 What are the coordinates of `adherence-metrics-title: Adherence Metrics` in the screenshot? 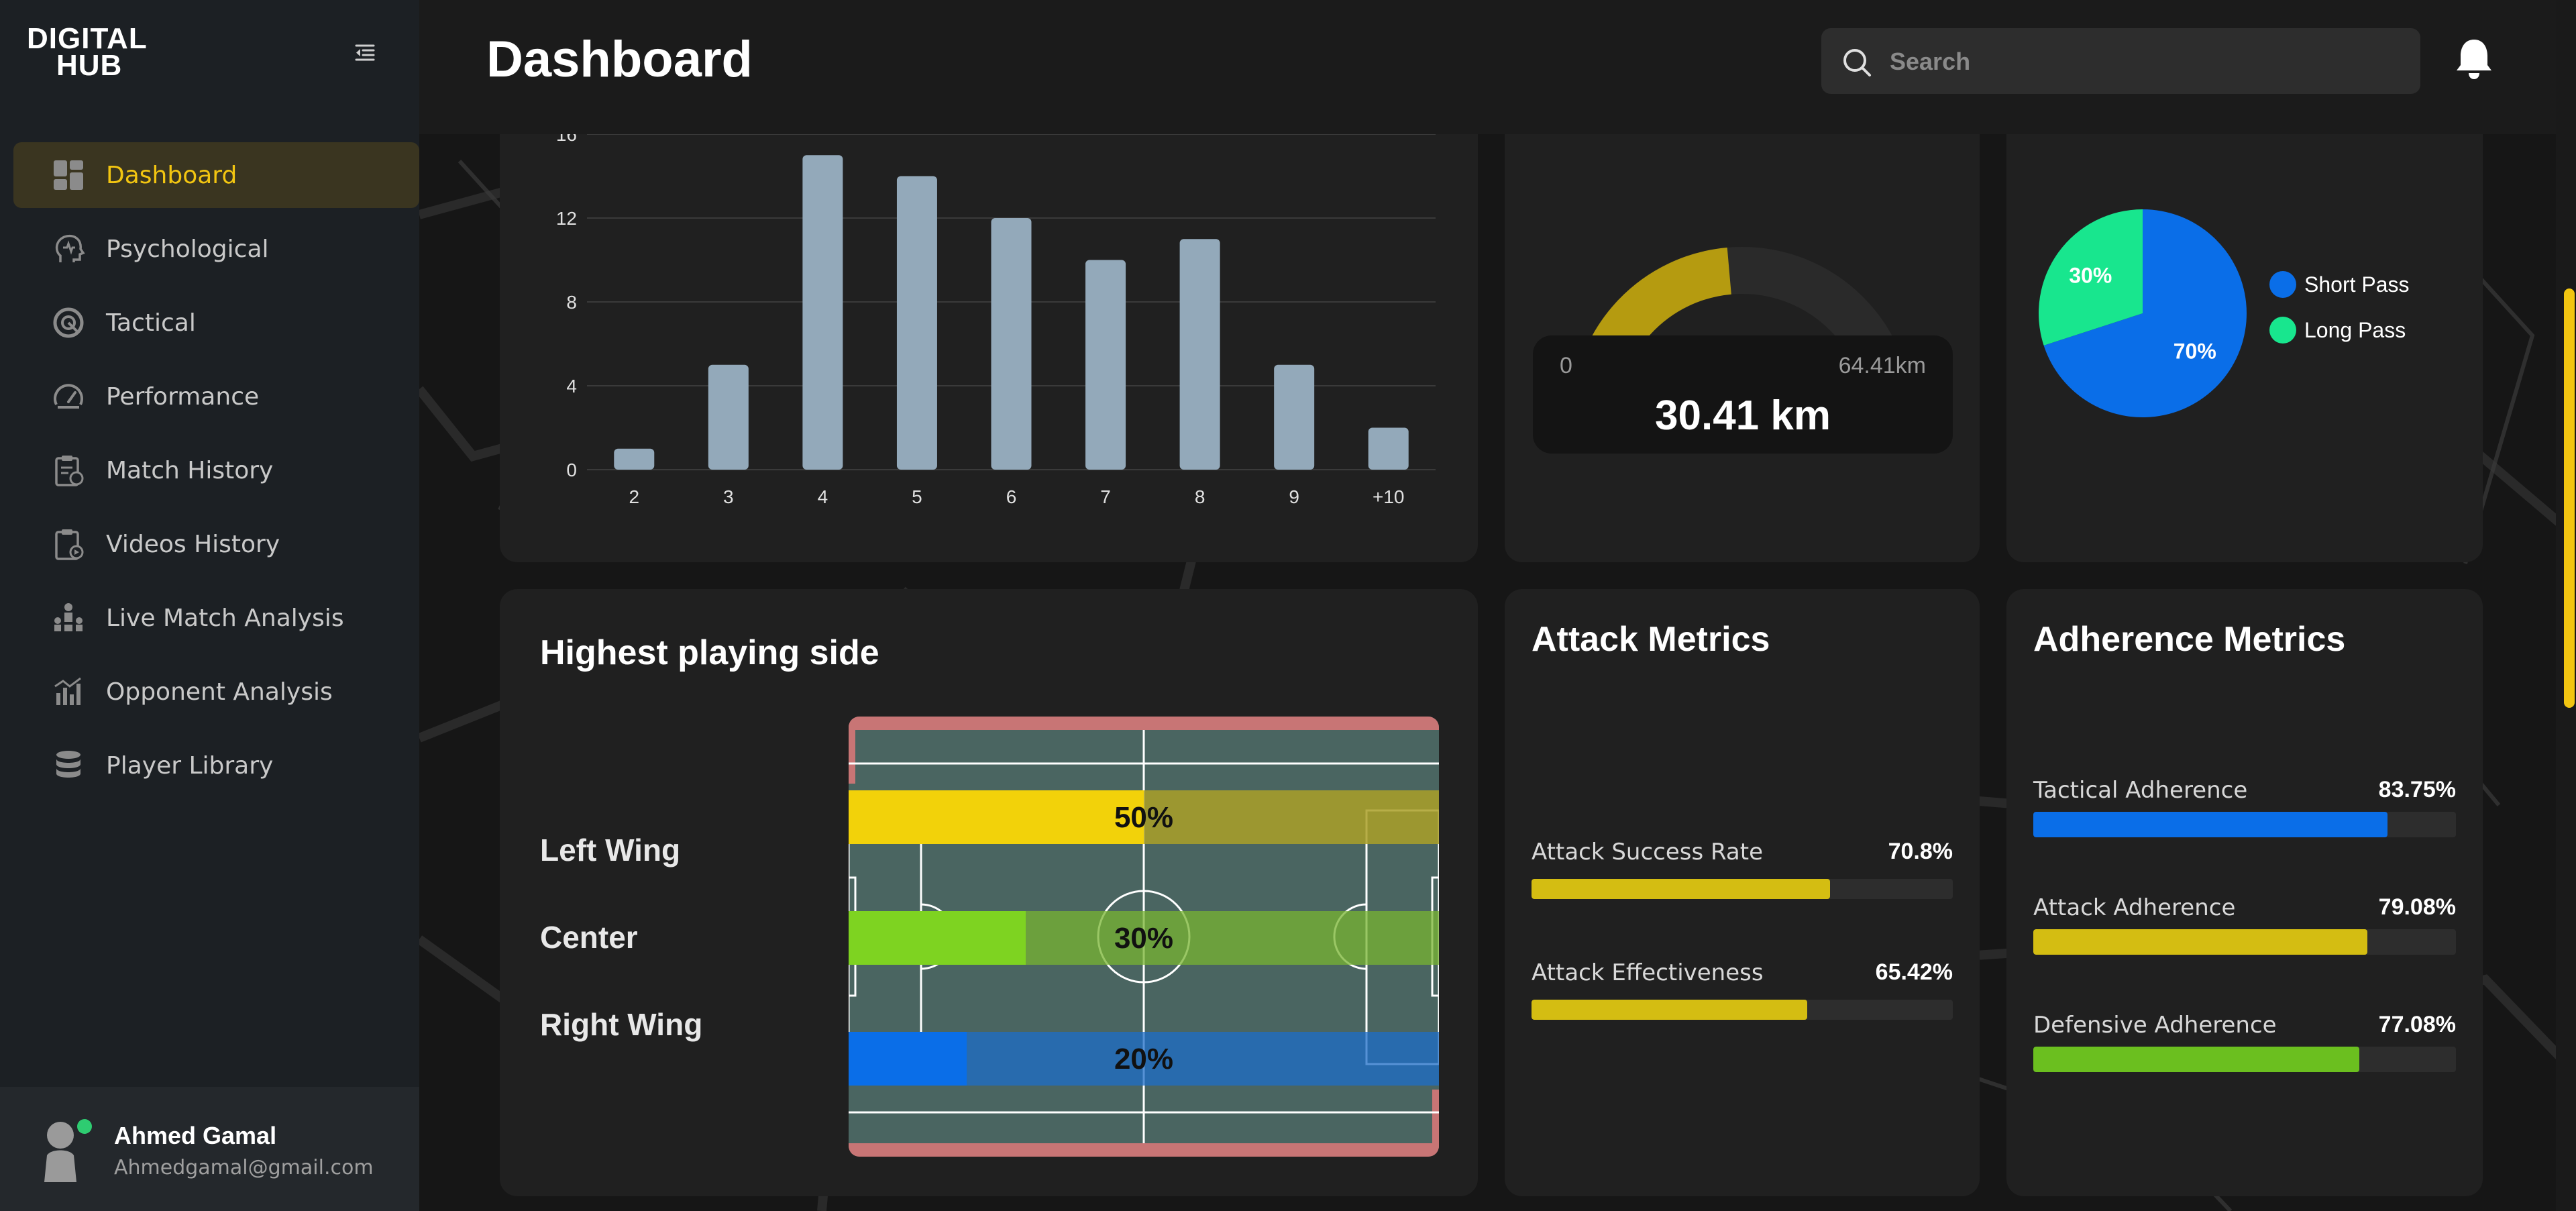 It's located at (2189, 639).